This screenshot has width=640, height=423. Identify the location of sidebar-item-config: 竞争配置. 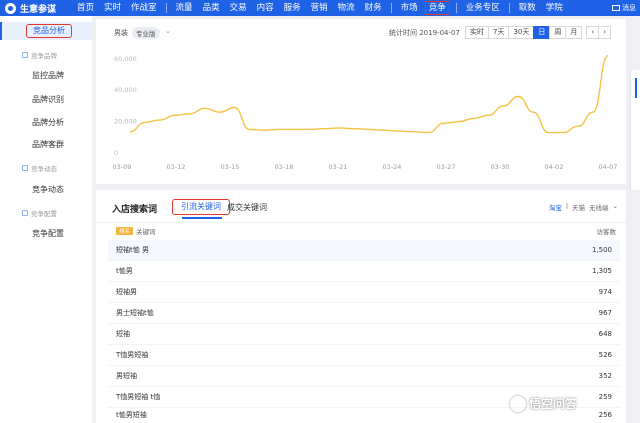
(48, 233).